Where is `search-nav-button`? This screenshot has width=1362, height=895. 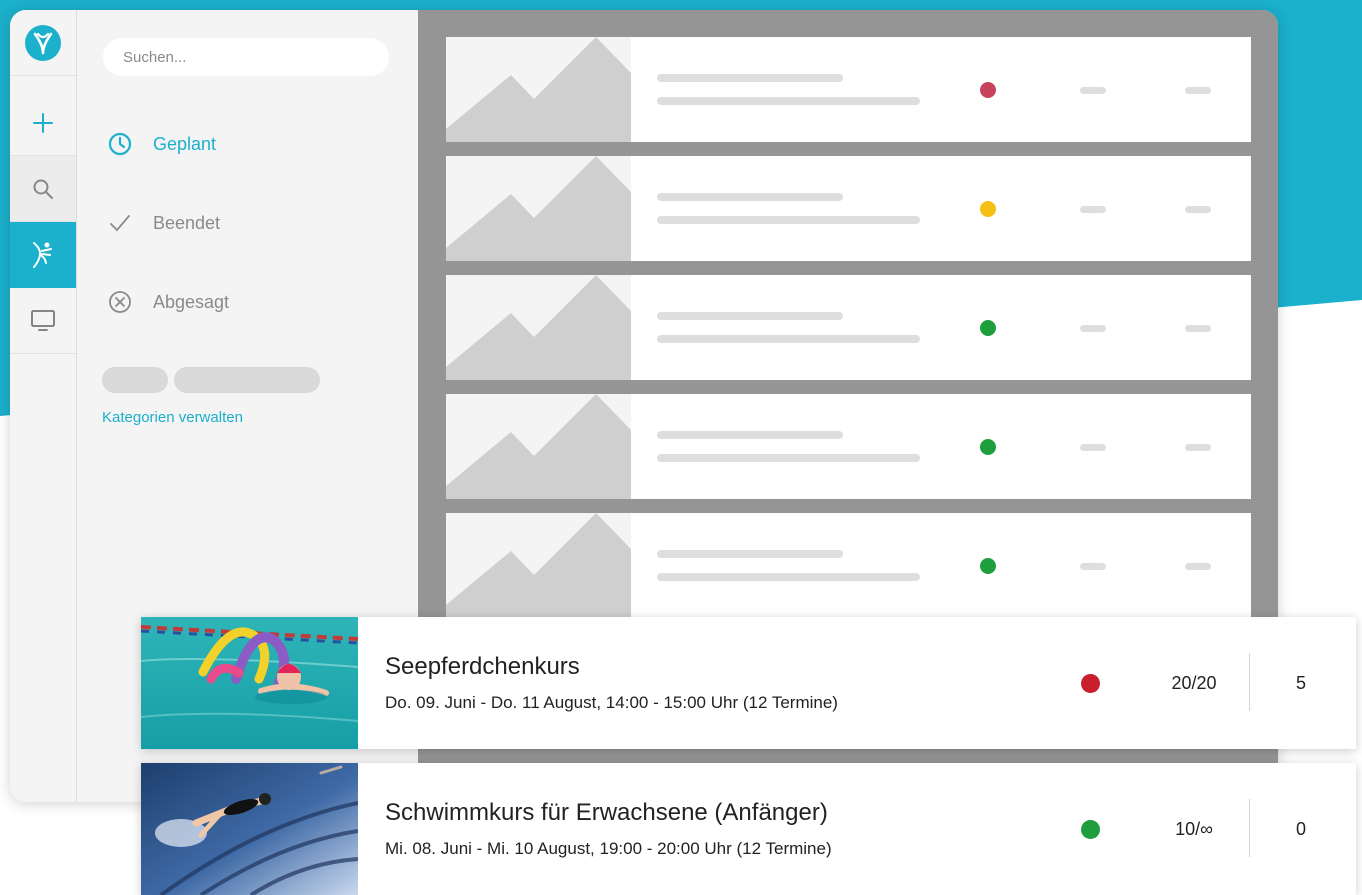 search-nav-button is located at coordinates (43, 189).